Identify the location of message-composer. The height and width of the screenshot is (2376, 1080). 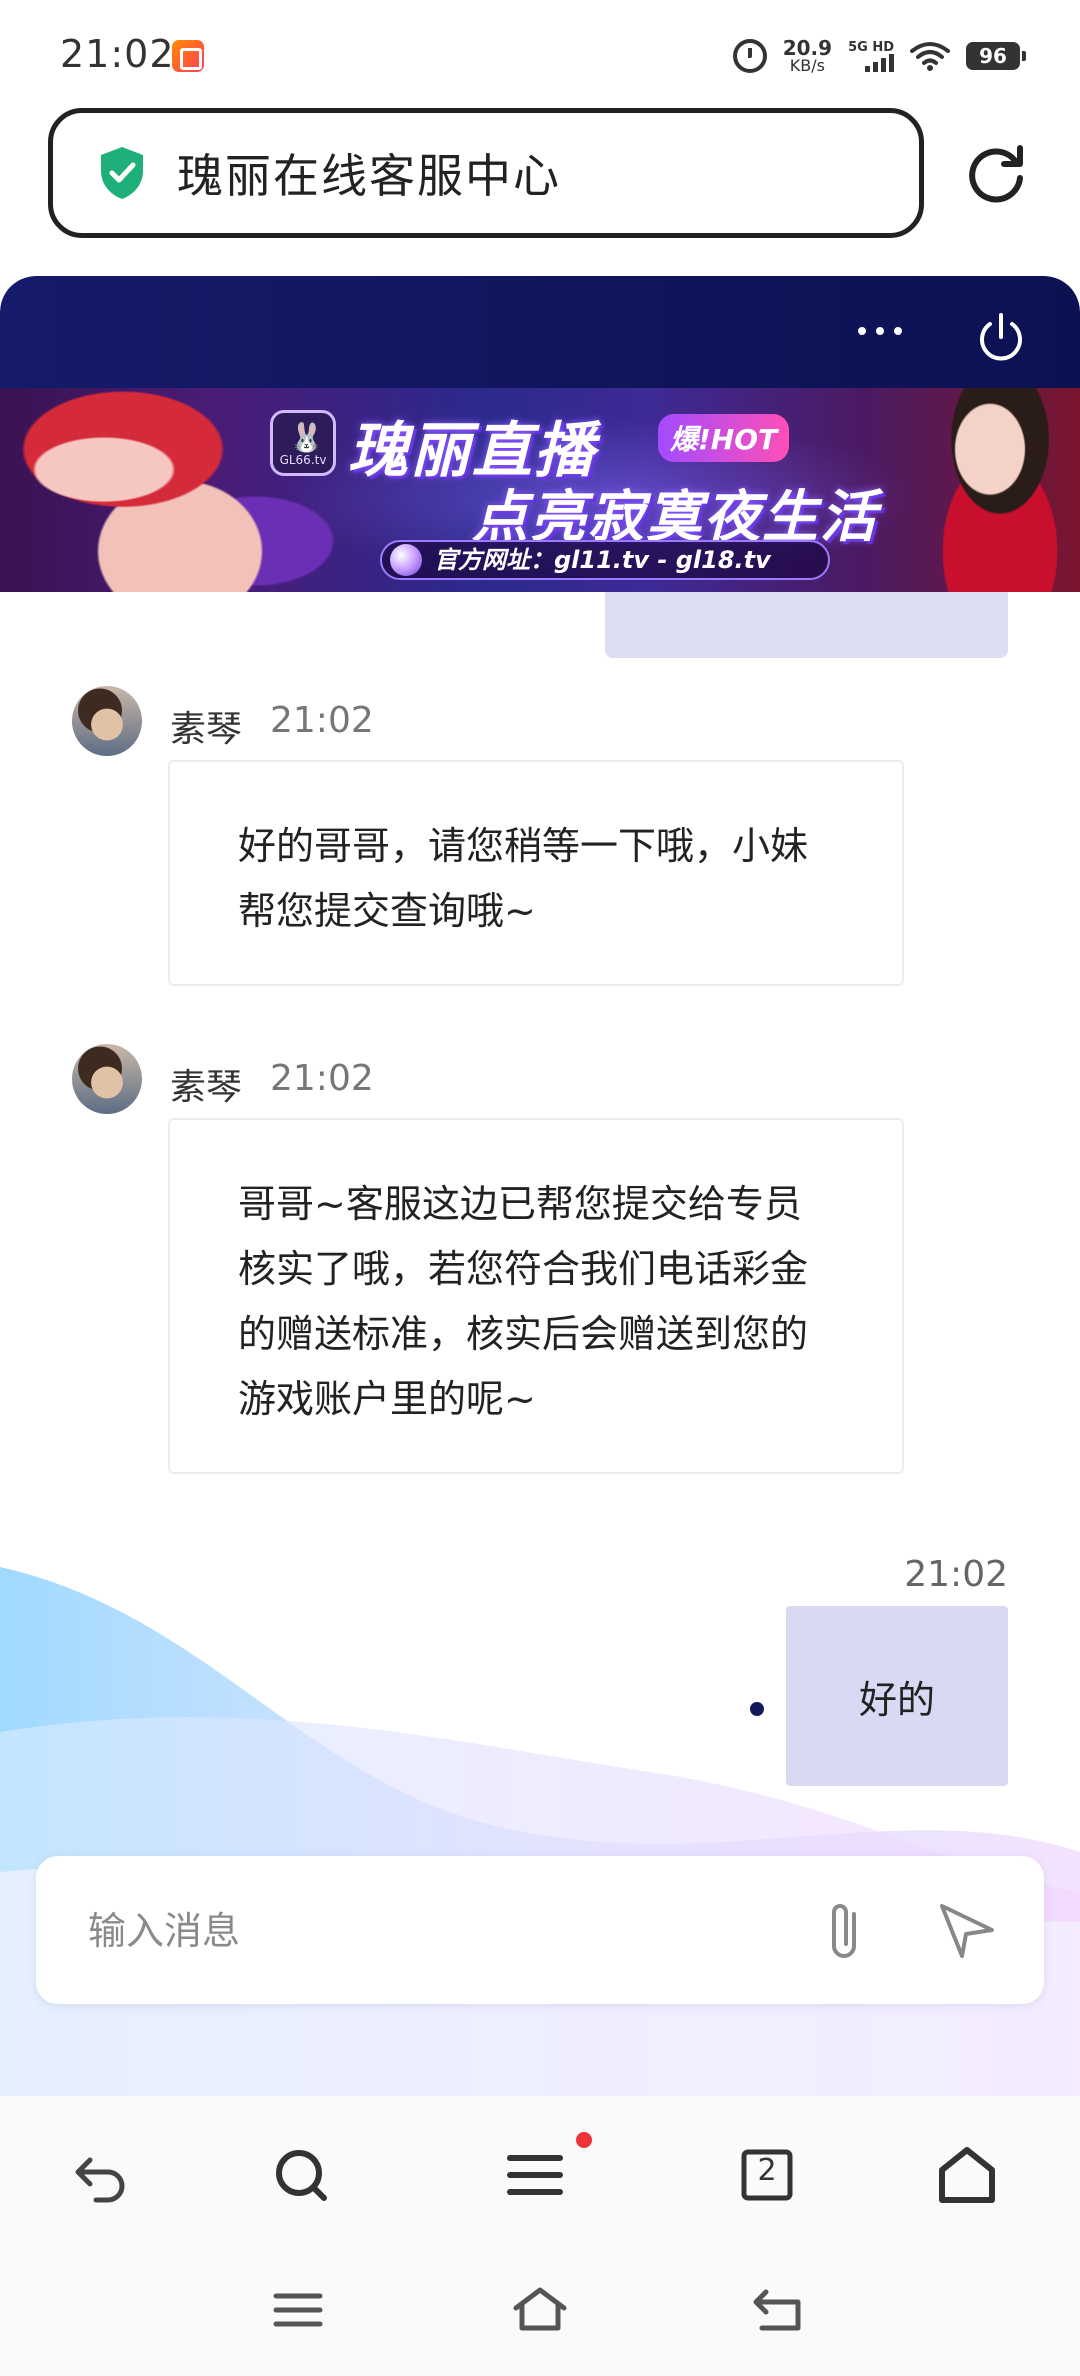
(540, 1930).